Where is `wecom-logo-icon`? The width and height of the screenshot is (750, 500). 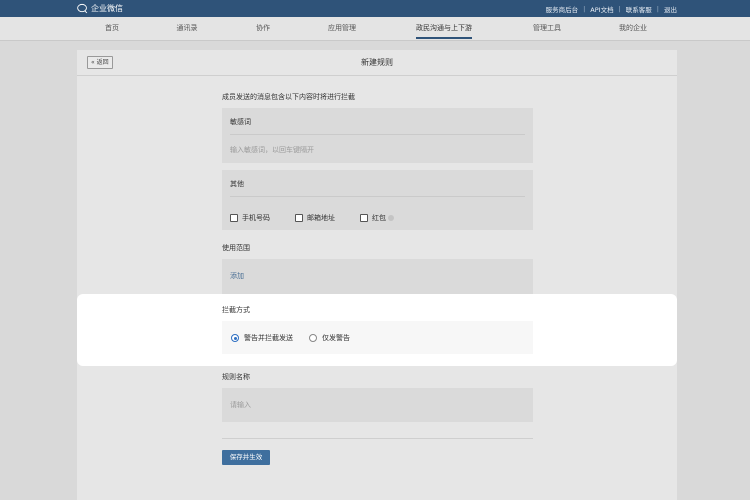
wecom-logo-icon is located at coordinates (82, 8).